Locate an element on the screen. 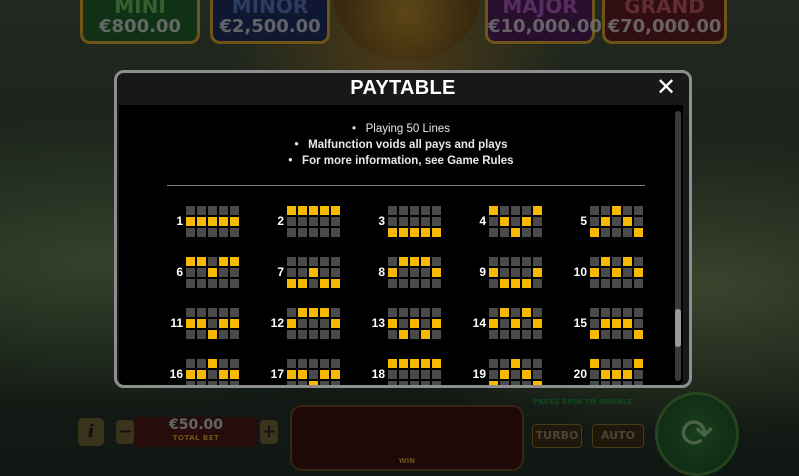 This screenshot has width=799, height=476. payline-number: 5 is located at coordinates (583, 221).